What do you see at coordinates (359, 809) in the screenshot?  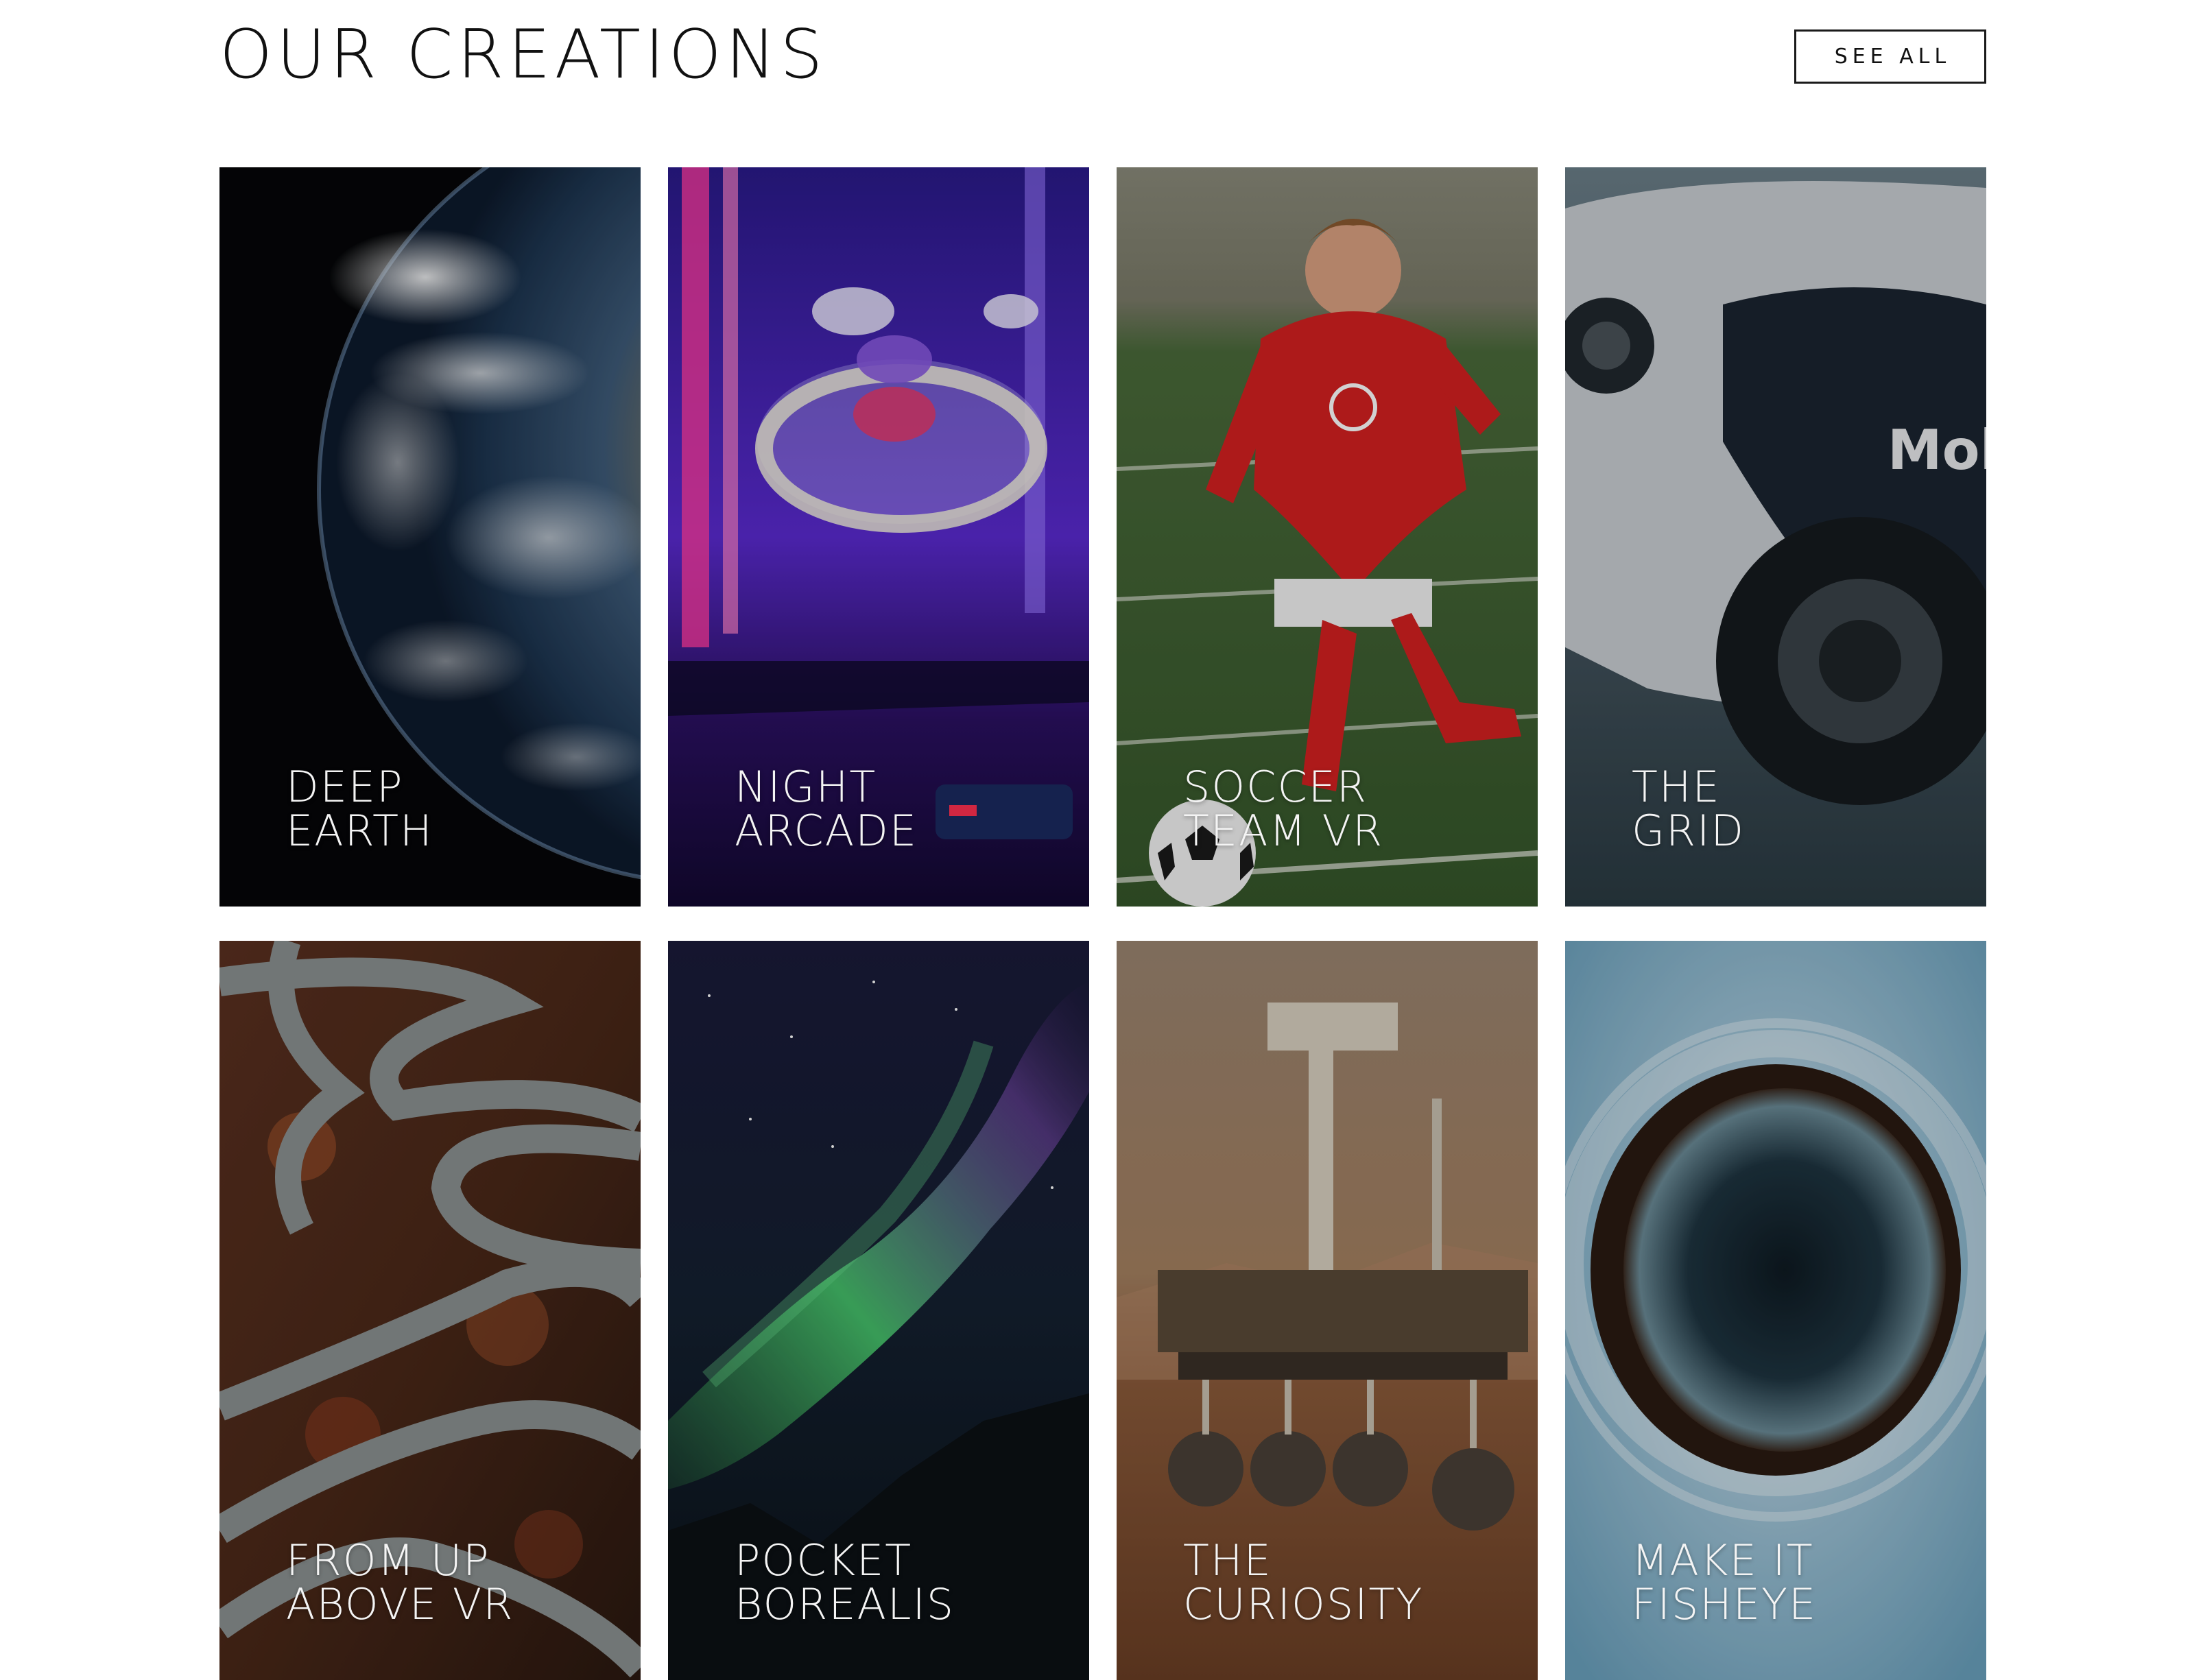 I see `card-title: DEEP EARTH` at bounding box center [359, 809].